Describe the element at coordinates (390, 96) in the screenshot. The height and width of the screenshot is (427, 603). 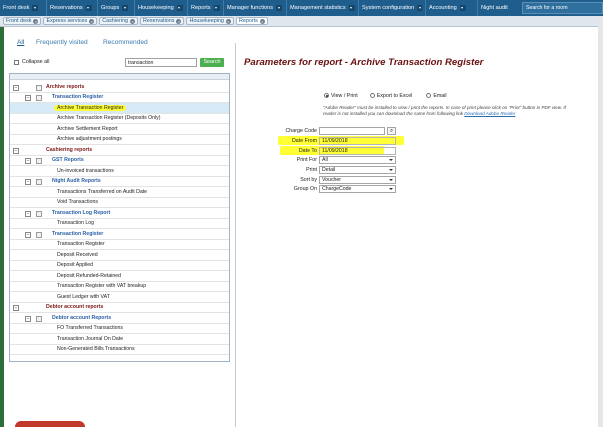
I see `output-export-excel: Export to Excel` at that location.